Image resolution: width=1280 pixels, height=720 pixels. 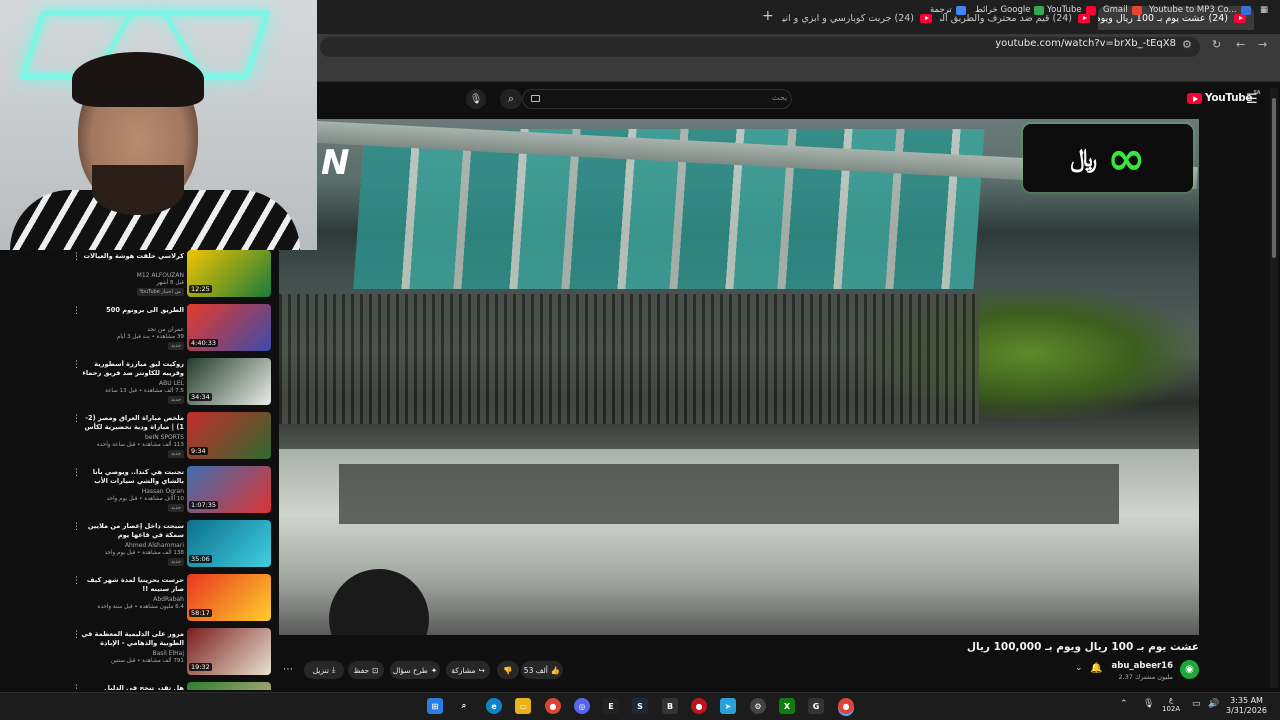 I want to click on site-settings-icon: ⚙, so click(x=1187, y=44).